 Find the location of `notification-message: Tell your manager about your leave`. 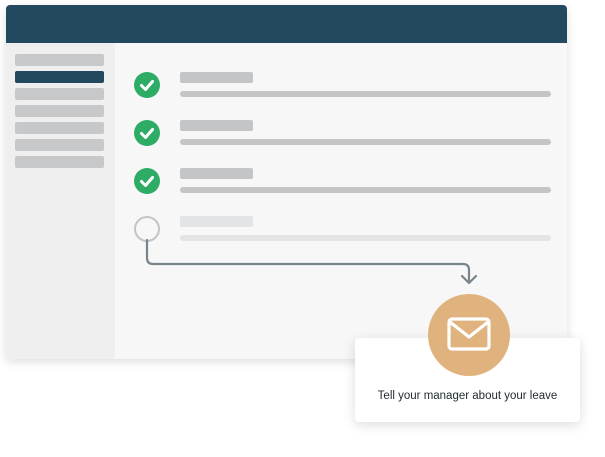

notification-message: Tell your manager about your leave is located at coordinates (467, 396).